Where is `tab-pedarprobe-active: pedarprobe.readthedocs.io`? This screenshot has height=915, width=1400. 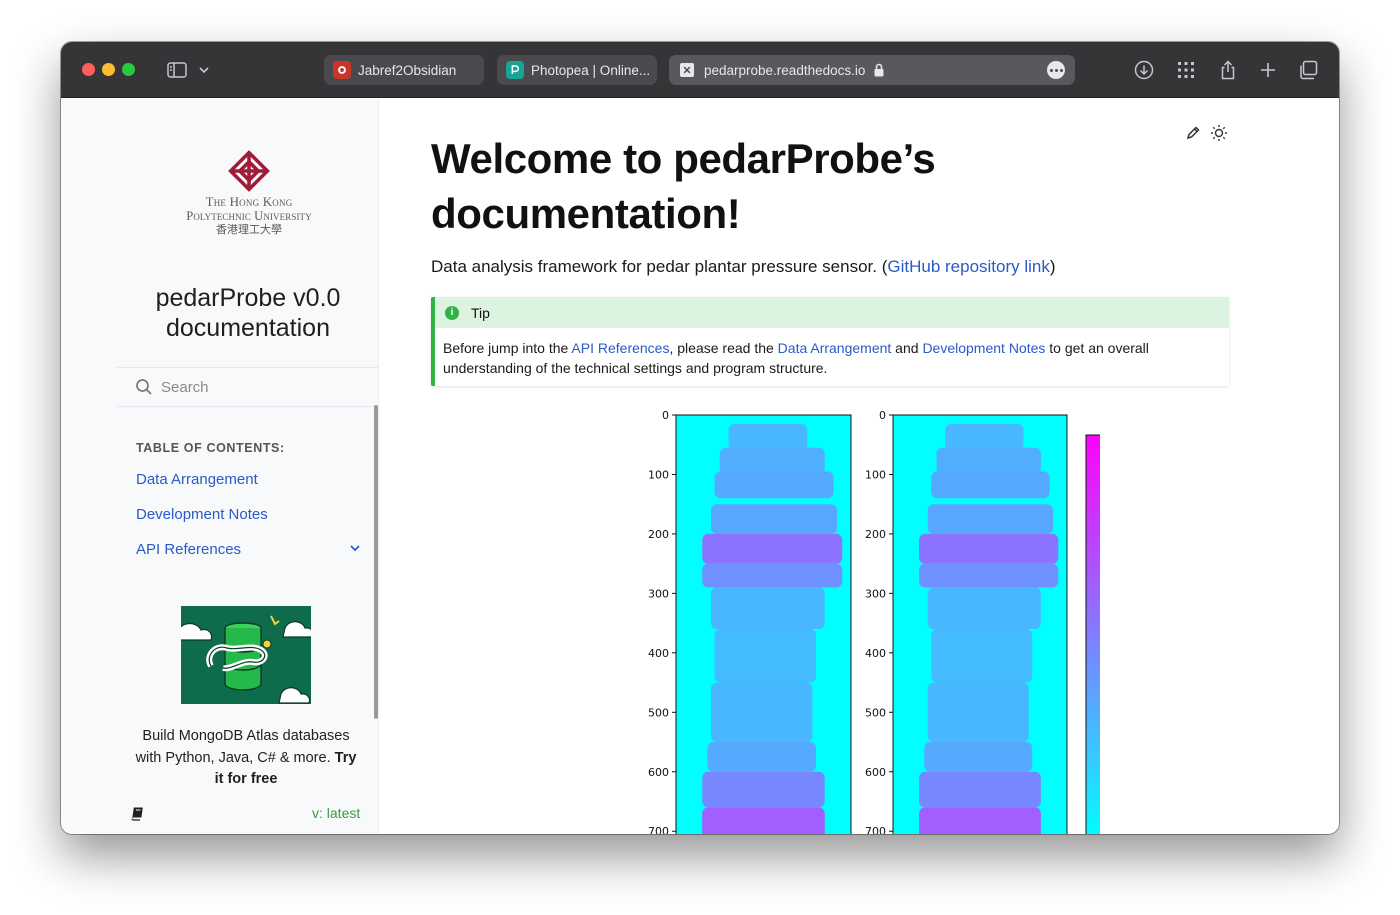 tab-pedarprobe-active: pedarprobe.readthedocs.io is located at coordinates (872, 70).